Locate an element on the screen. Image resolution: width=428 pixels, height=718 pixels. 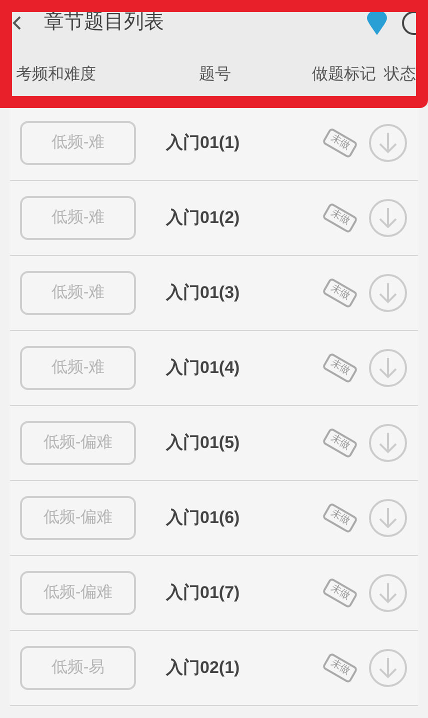
location-pin-icon is located at coordinates (377, 23).